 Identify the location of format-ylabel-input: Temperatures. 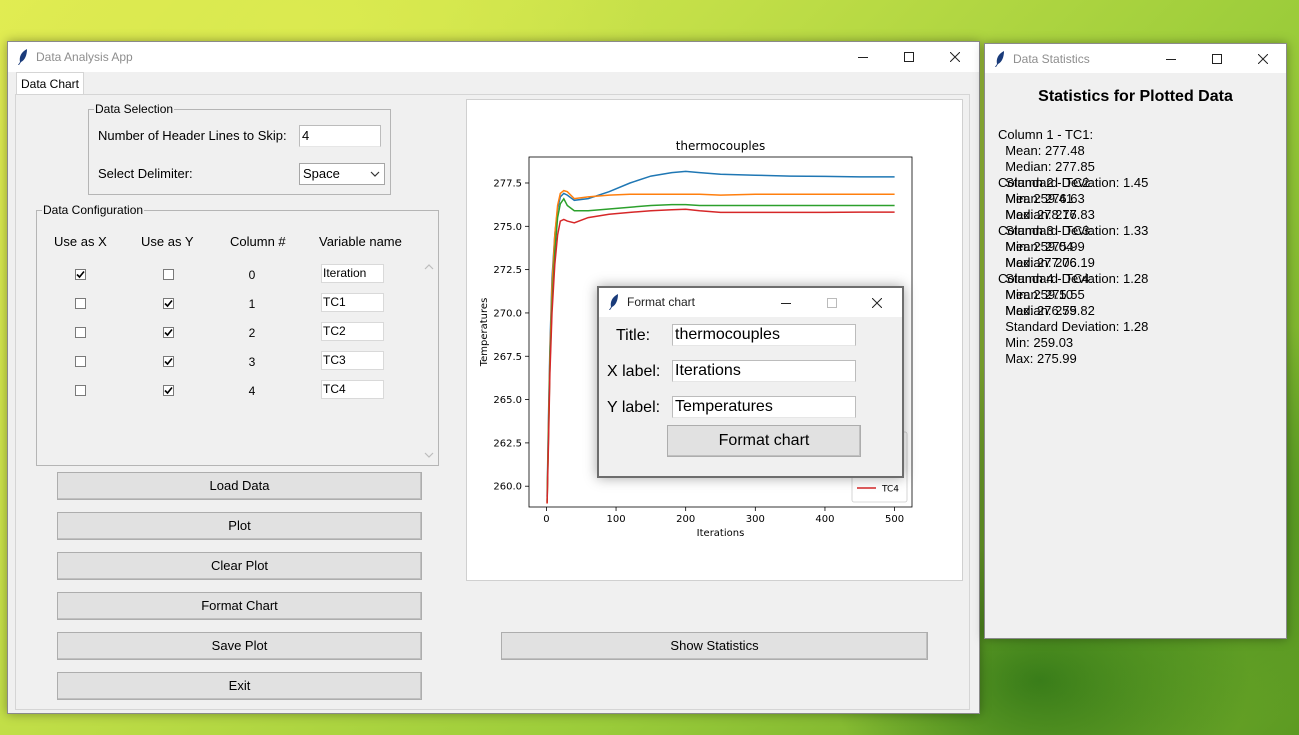
(764, 407).